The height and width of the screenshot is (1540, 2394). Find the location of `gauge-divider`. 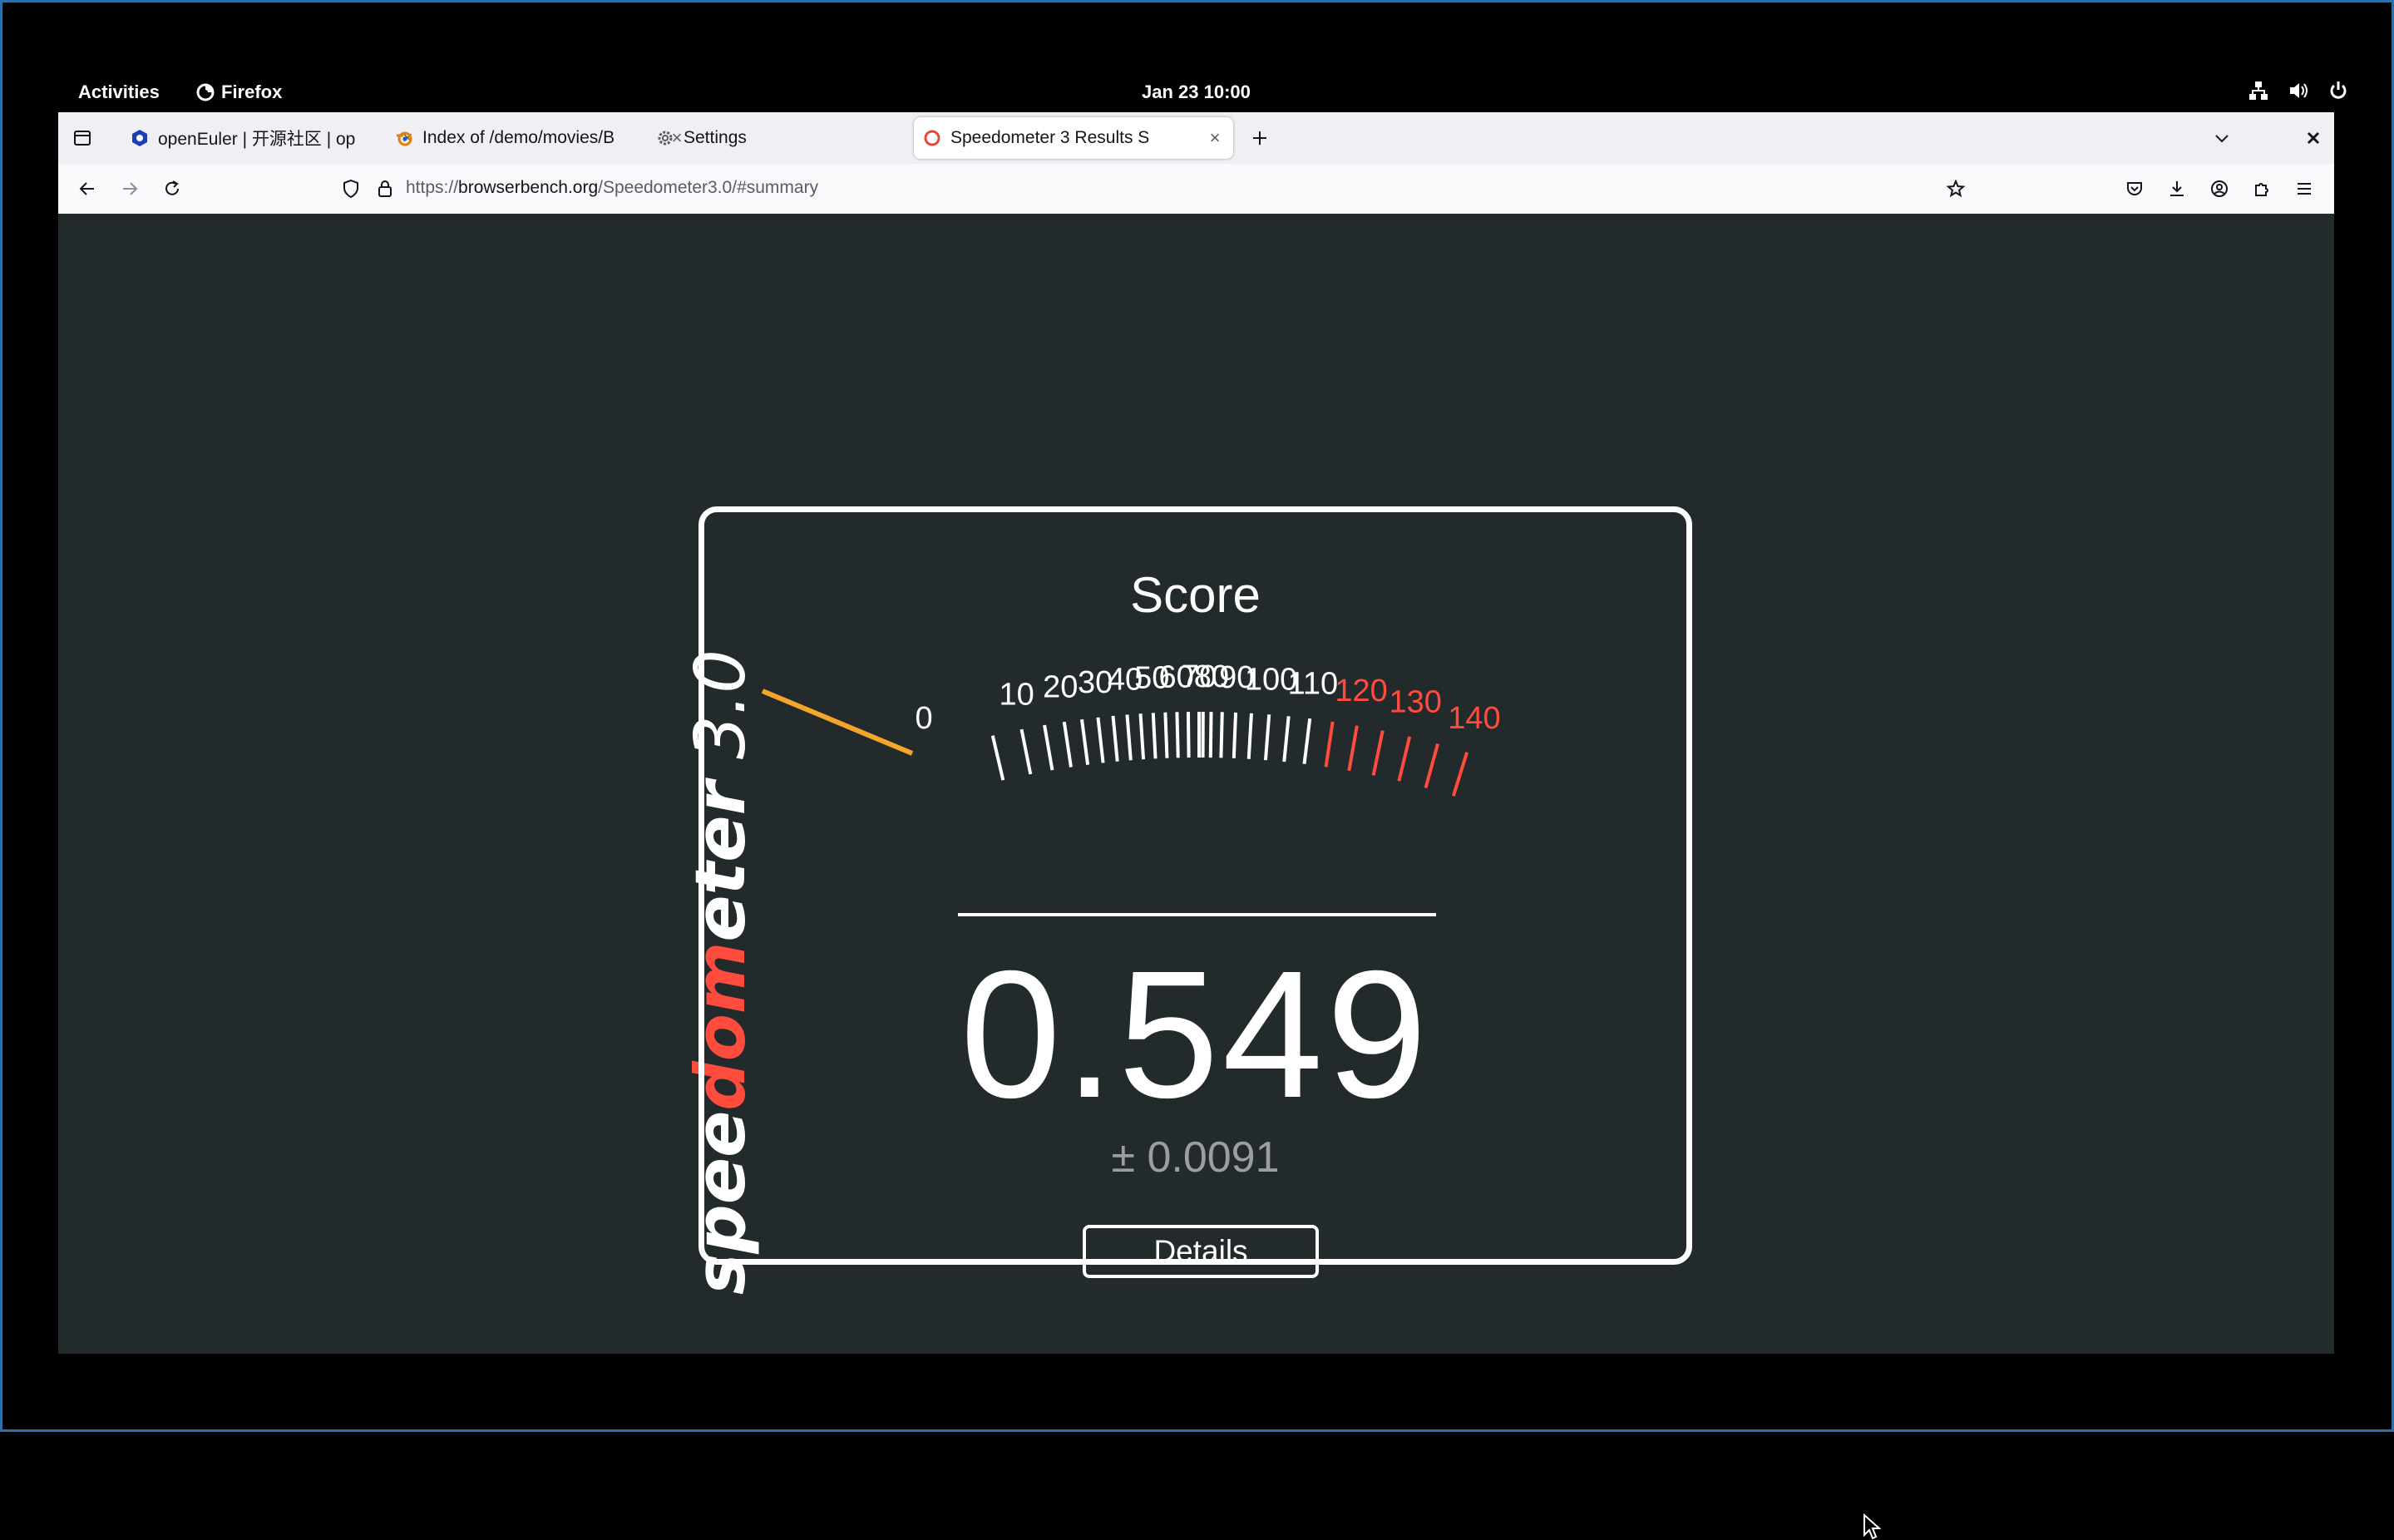

gauge-divider is located at coordinates (1197, 915).